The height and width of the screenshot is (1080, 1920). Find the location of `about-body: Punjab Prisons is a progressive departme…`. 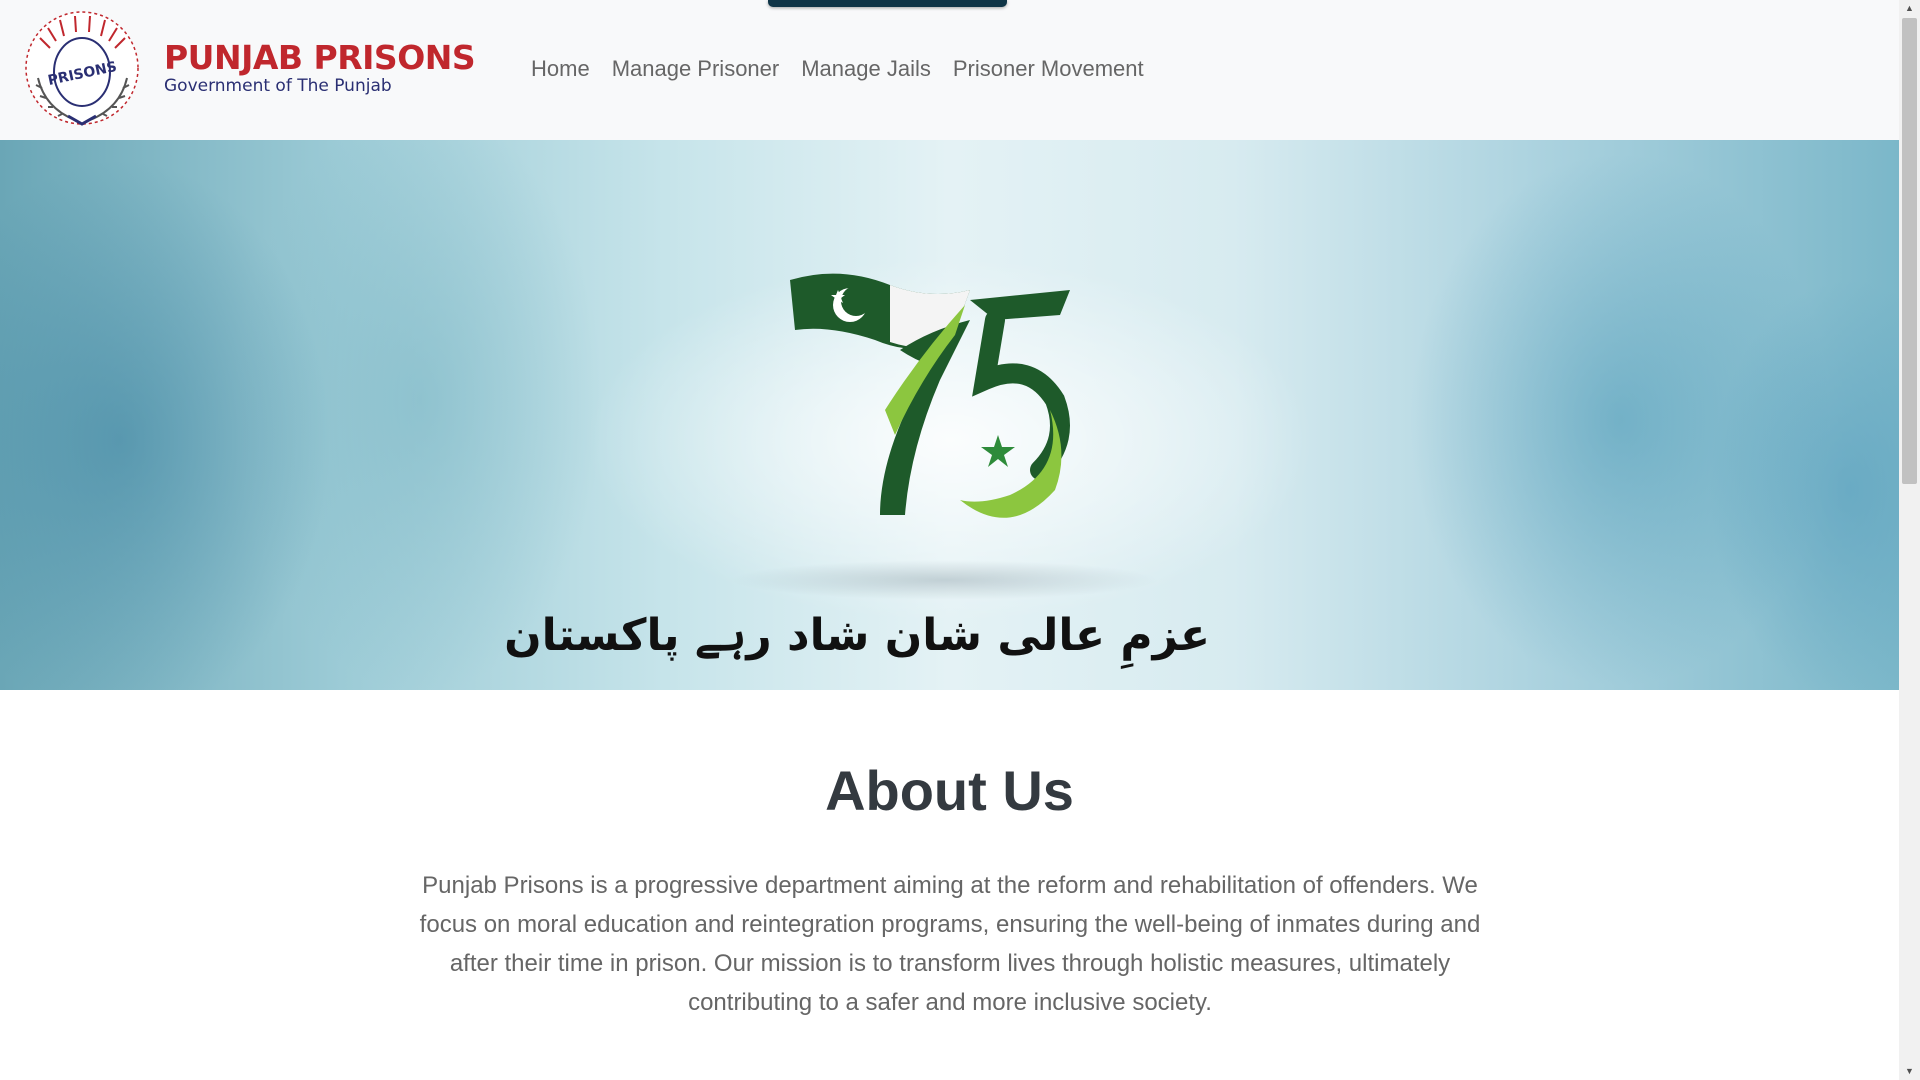

about-body: Punjab Prisons is a progressive departme… is located at coordinates (950, 944).